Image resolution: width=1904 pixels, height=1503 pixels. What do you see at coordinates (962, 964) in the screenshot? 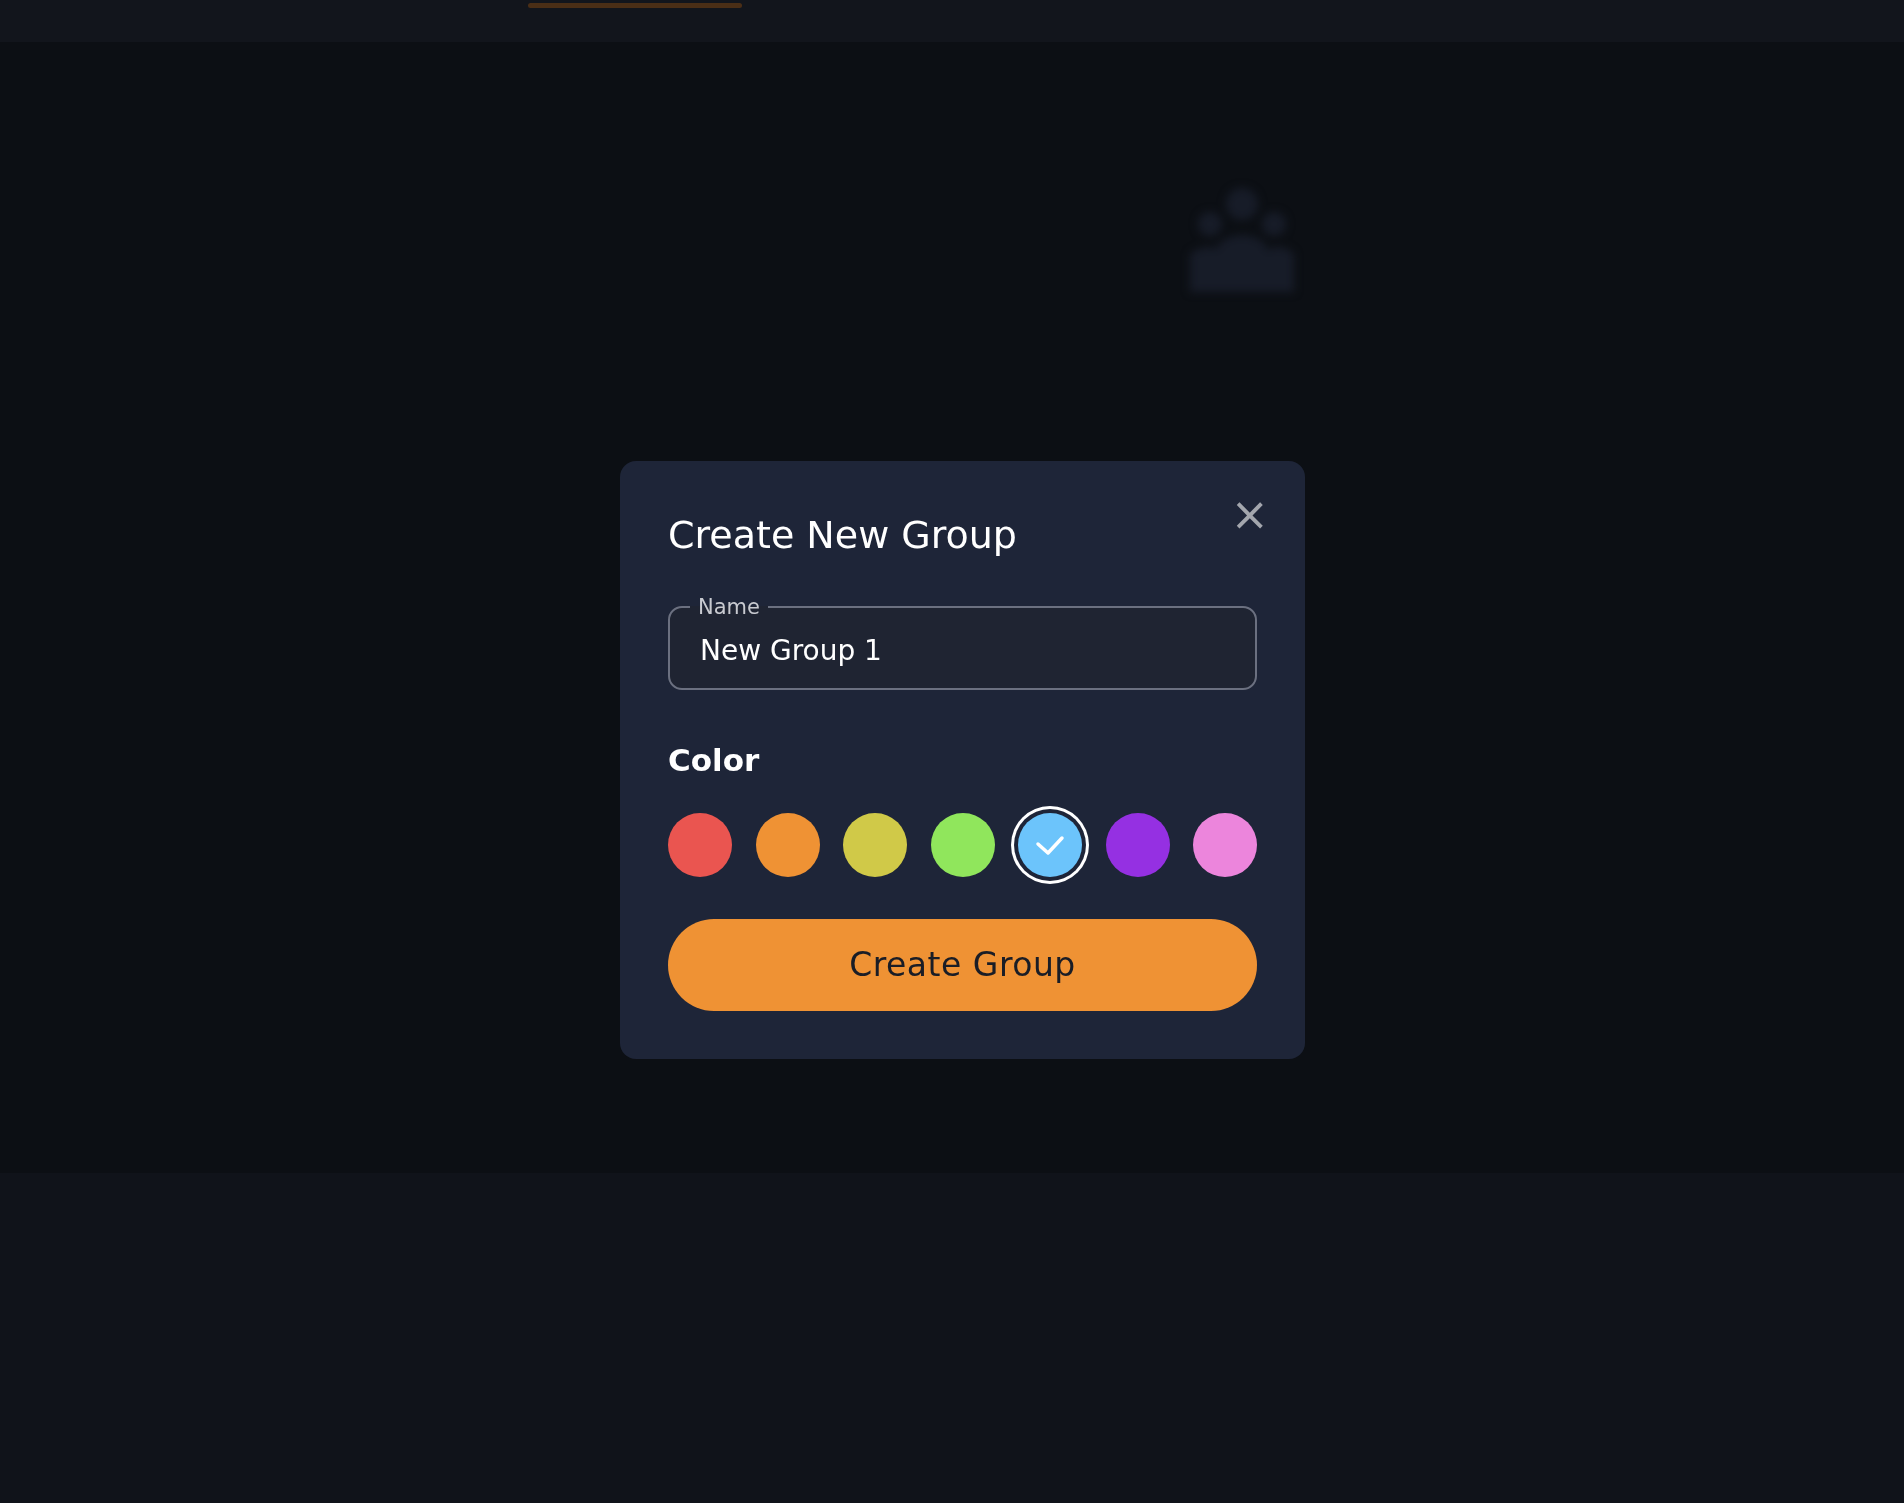
I see `create-group-button: Create Group` at bounding box center [962, 964].